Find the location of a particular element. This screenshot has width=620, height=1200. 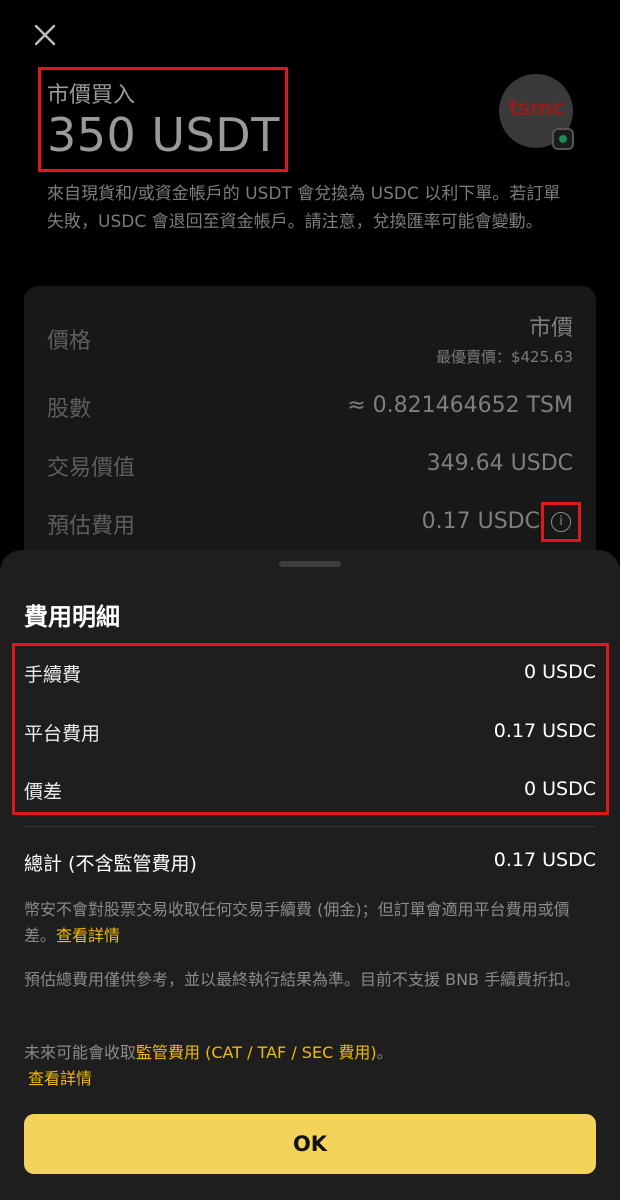

price-value: 市價 is located at coordinates (550, 328).